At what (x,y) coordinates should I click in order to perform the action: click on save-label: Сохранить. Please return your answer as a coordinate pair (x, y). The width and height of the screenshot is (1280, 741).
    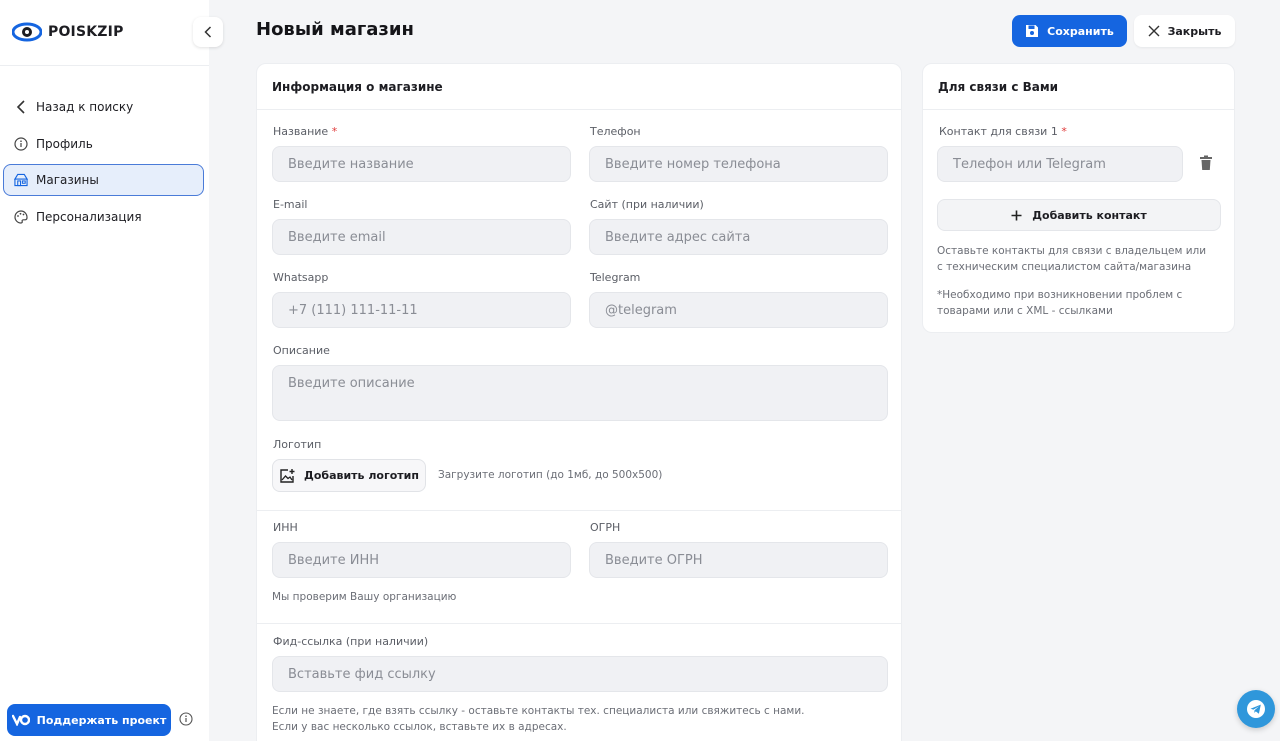
    Looking at the image, I should click on (1080, 31).